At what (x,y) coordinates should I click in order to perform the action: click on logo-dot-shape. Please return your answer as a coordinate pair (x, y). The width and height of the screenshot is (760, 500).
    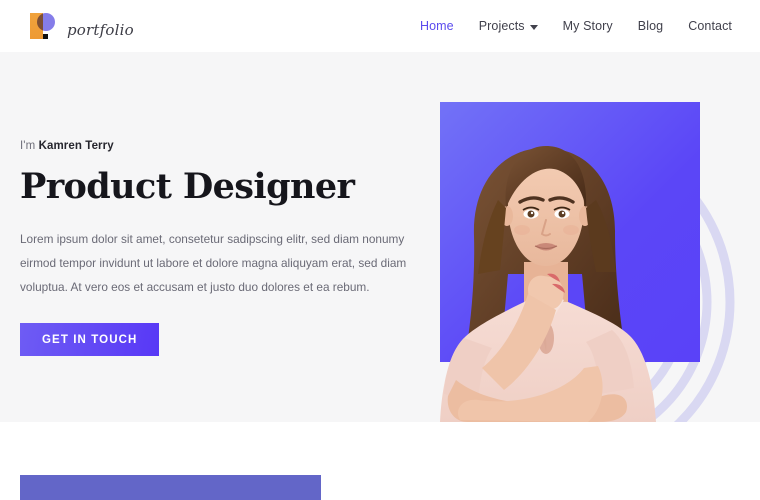
    Looking at the image, I should click on (45, 36).